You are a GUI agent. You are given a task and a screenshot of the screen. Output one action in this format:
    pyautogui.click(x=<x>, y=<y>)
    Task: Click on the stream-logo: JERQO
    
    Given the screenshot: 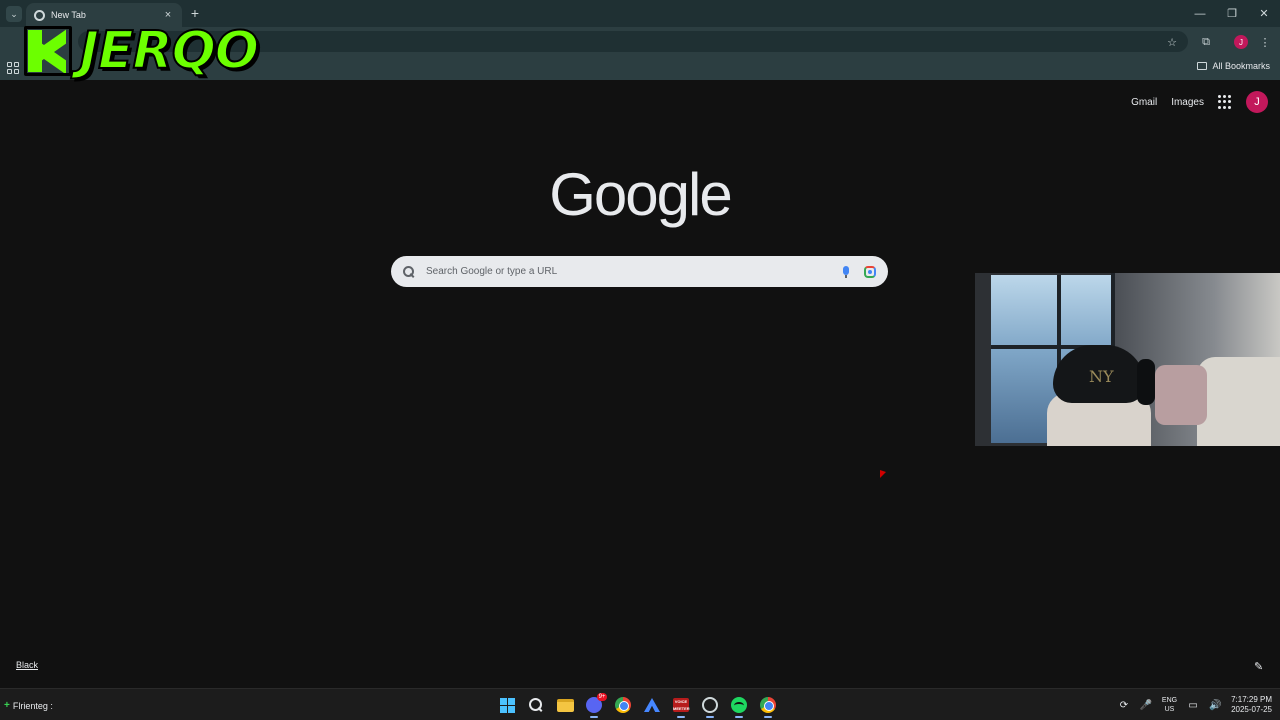 What is the action you would take?
    pyautogui.click(x=142, y=51)
    